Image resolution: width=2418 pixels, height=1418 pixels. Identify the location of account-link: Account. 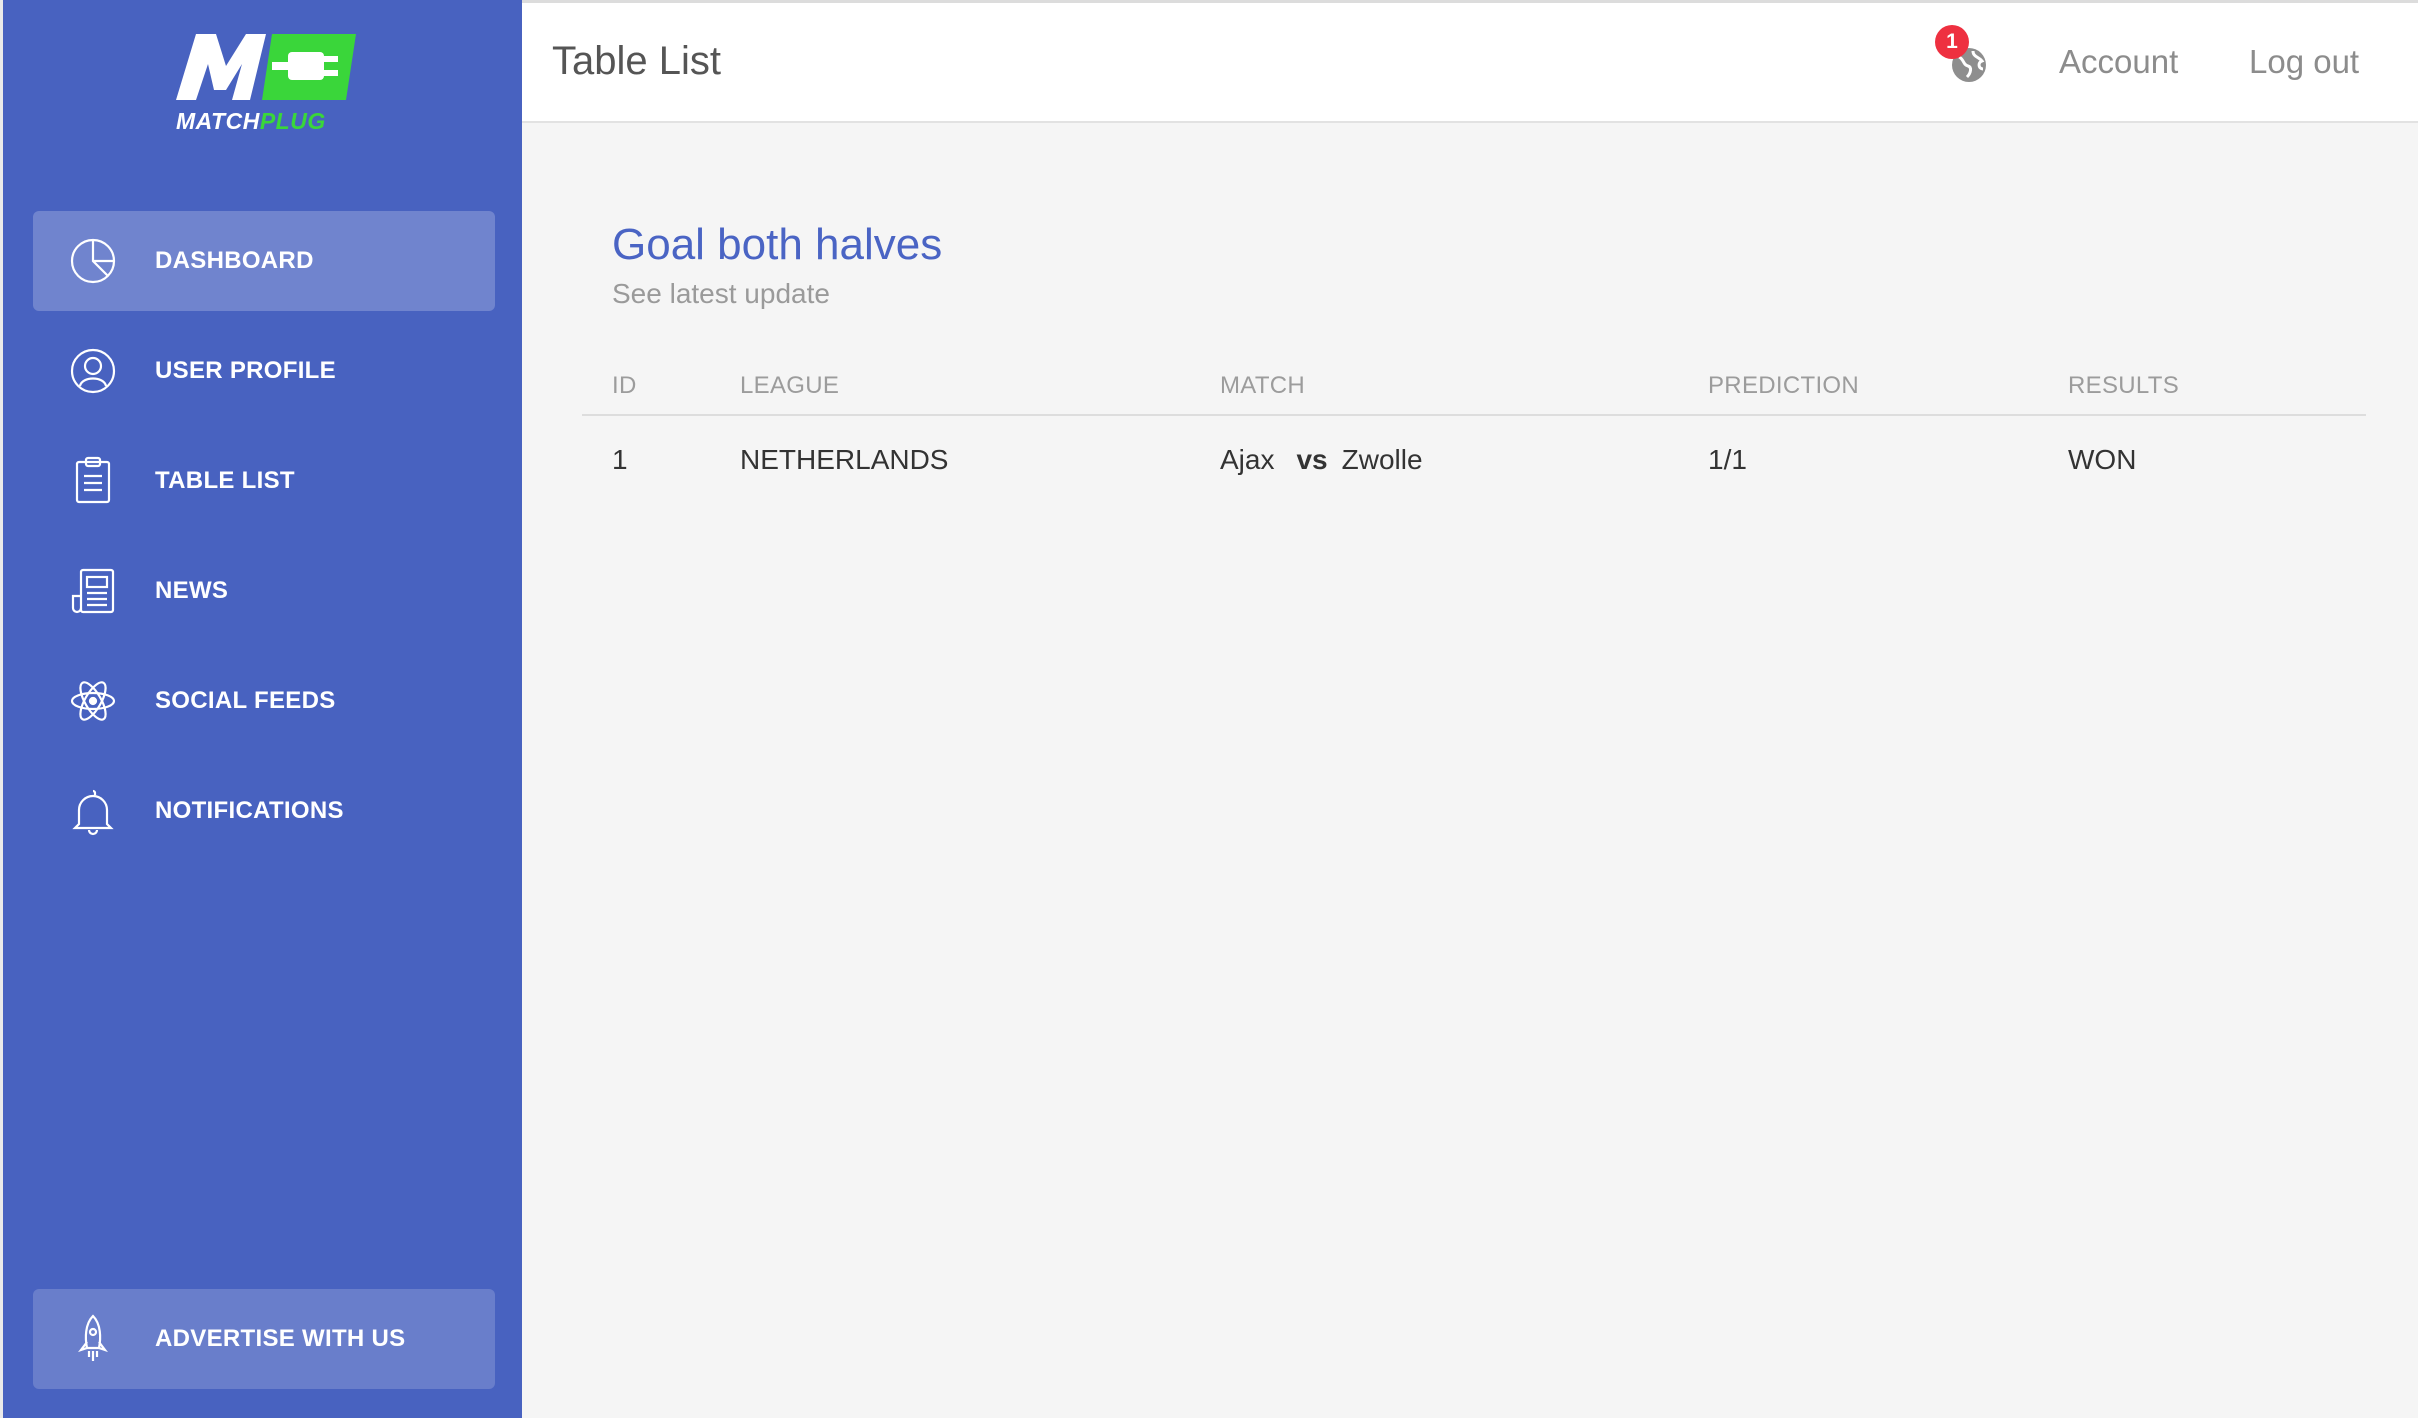
(2118, 62).